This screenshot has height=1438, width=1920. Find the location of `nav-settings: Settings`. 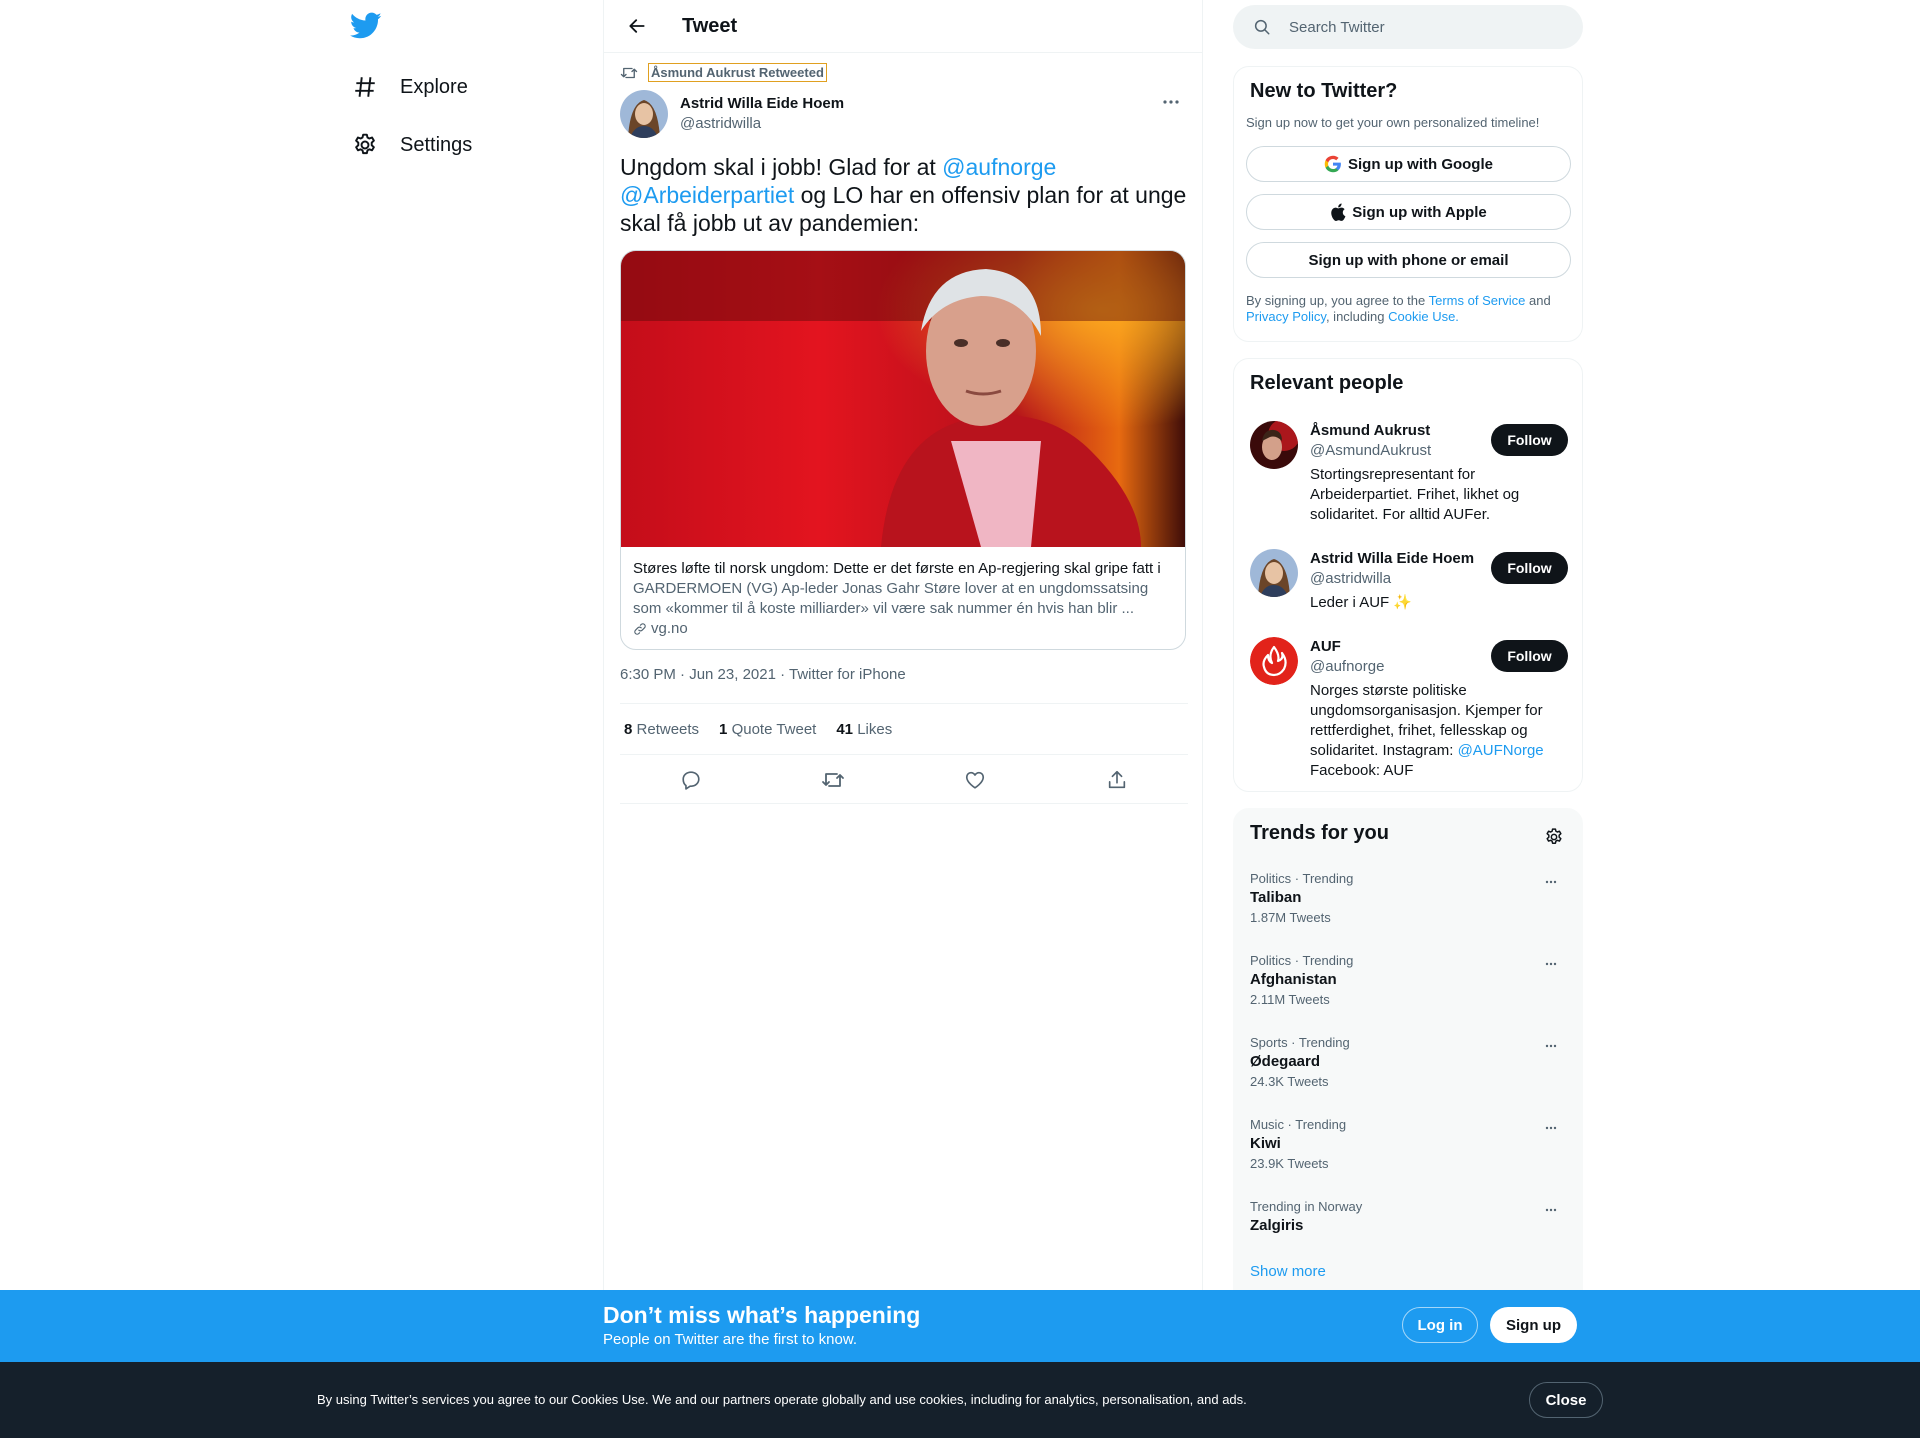

nav-settings: Settings is located at coordinates (412, 145).